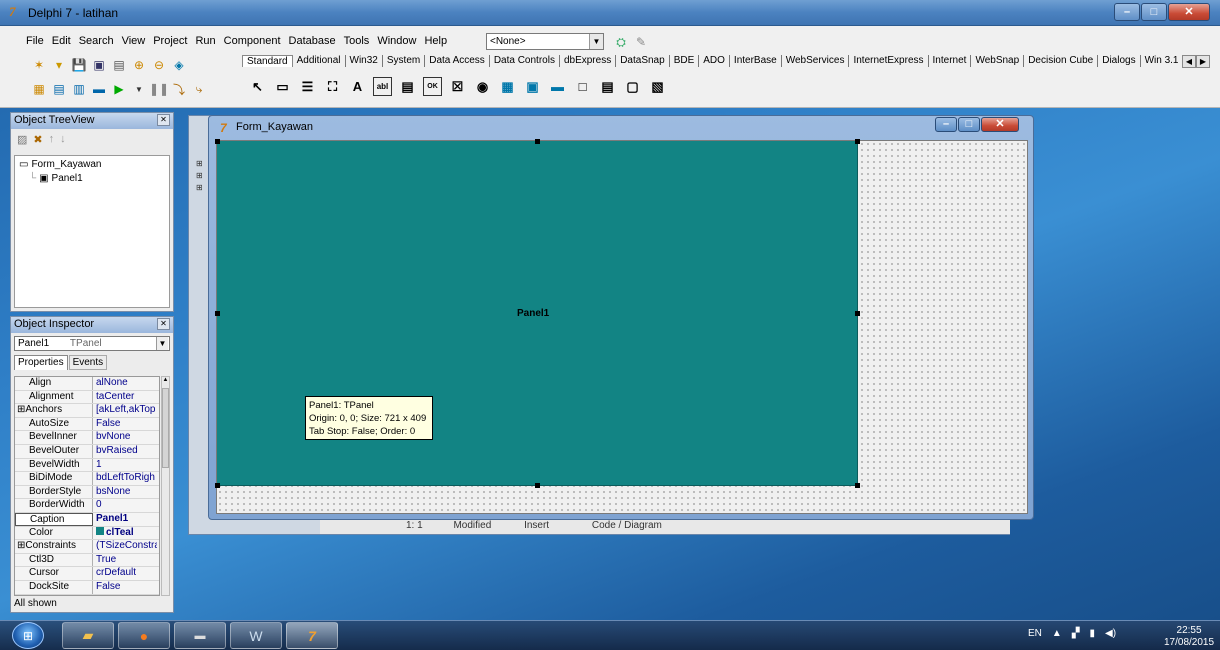 The height and width of the screenshot is (650, 1220). Describe the element at coordinates (357, 86) in the screenshot. I see `label-component-icon: A` at that location.